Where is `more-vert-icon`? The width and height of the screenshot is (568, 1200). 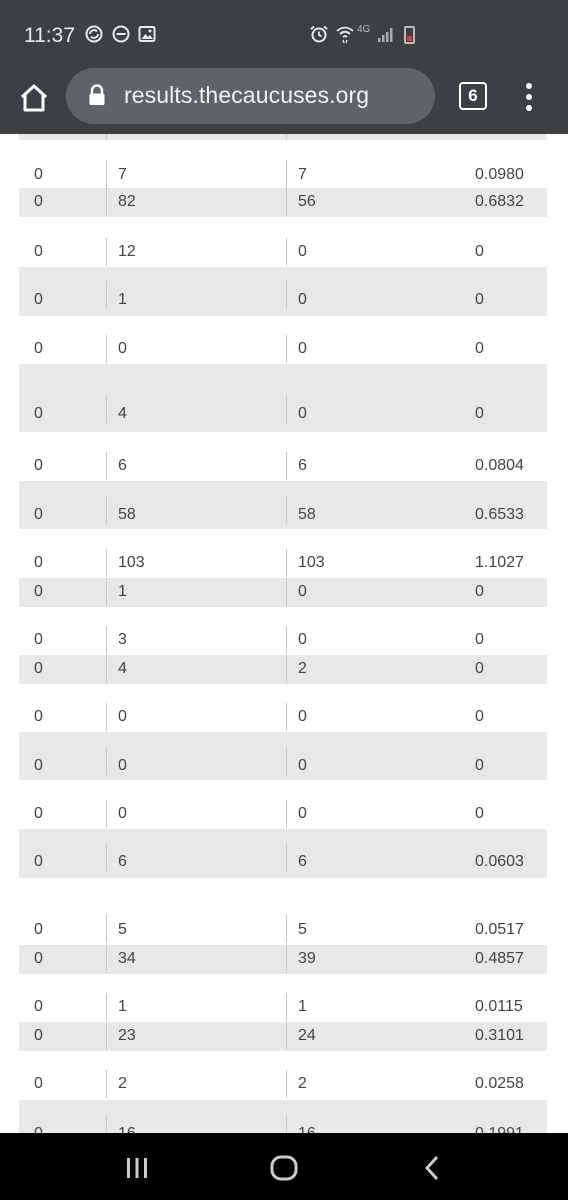 more-vert-icon is located at coordinates (529, 96).